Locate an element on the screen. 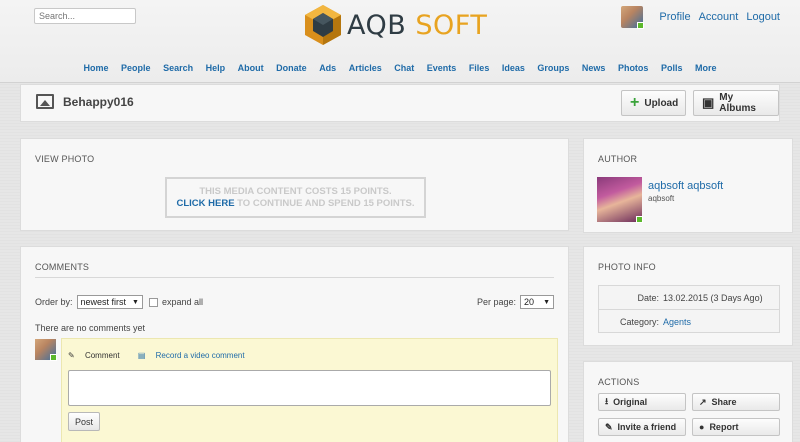 The image size is (800, 442). date-row: Date: 13.02.2015 (3 Days Ago) is located at coordinates (681, 298).